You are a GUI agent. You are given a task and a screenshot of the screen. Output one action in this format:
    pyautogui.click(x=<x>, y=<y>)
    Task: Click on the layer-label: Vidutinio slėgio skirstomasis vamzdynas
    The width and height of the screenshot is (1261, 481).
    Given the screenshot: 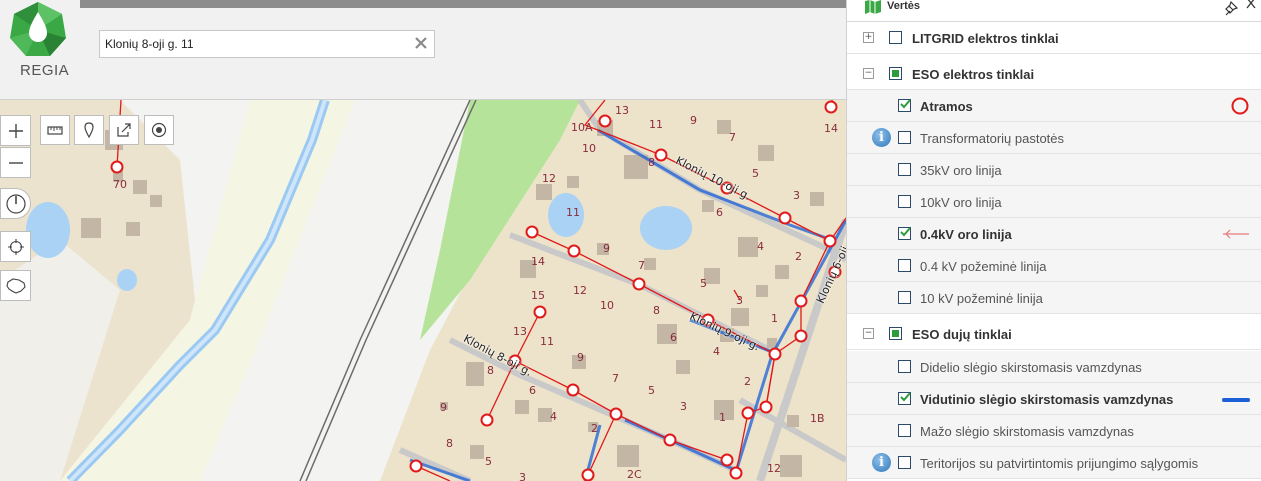 What is the action you would take?
    pyautogui.click(x=1047, y=399)
    